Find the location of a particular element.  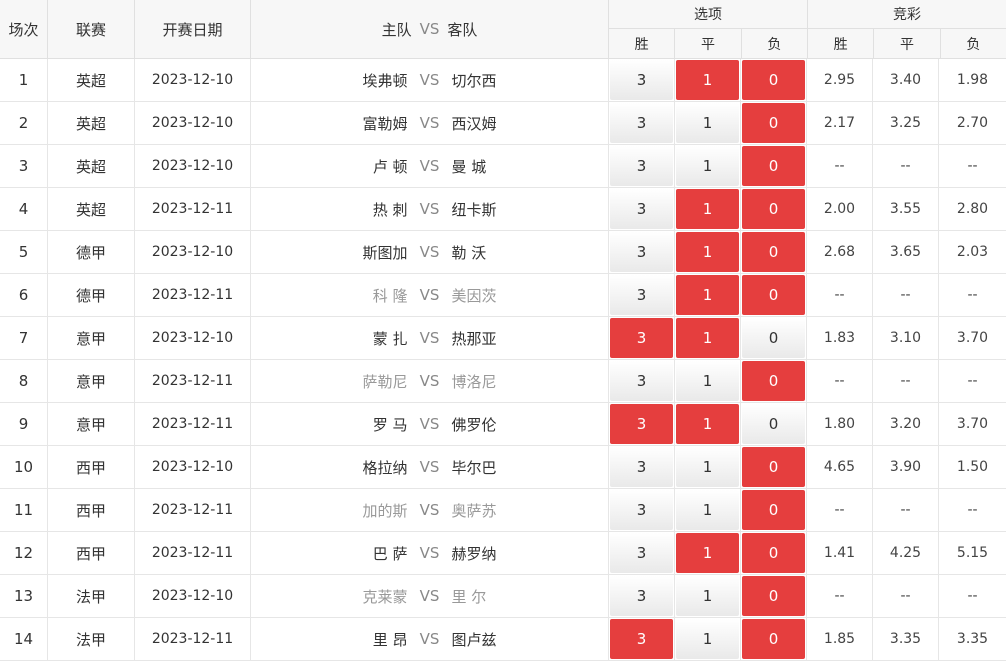

table-row: 6 德甲 2023-12-11 科 隆 VS 美因茨 3 1 0 -- -- -- is located at coordinates (503, 295).